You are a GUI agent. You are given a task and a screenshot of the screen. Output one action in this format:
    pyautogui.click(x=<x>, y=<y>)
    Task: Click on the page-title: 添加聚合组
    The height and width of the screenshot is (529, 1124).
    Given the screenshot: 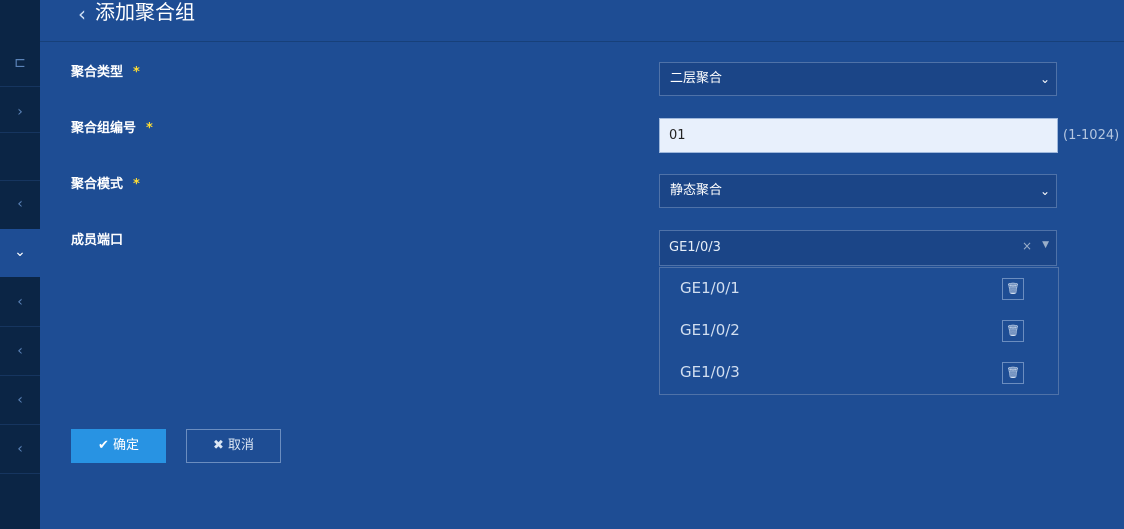 What is the action you would take?
    pyautogui.click(x=145, y=12)
    